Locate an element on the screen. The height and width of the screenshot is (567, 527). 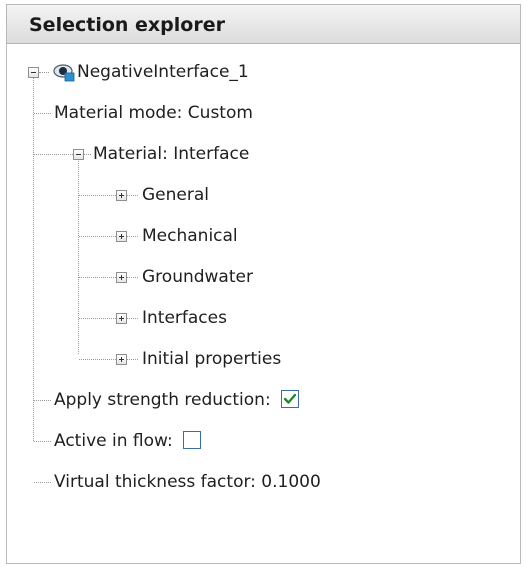
material-mode-item: Material mode: Custom is located at coordinates (153, 113).